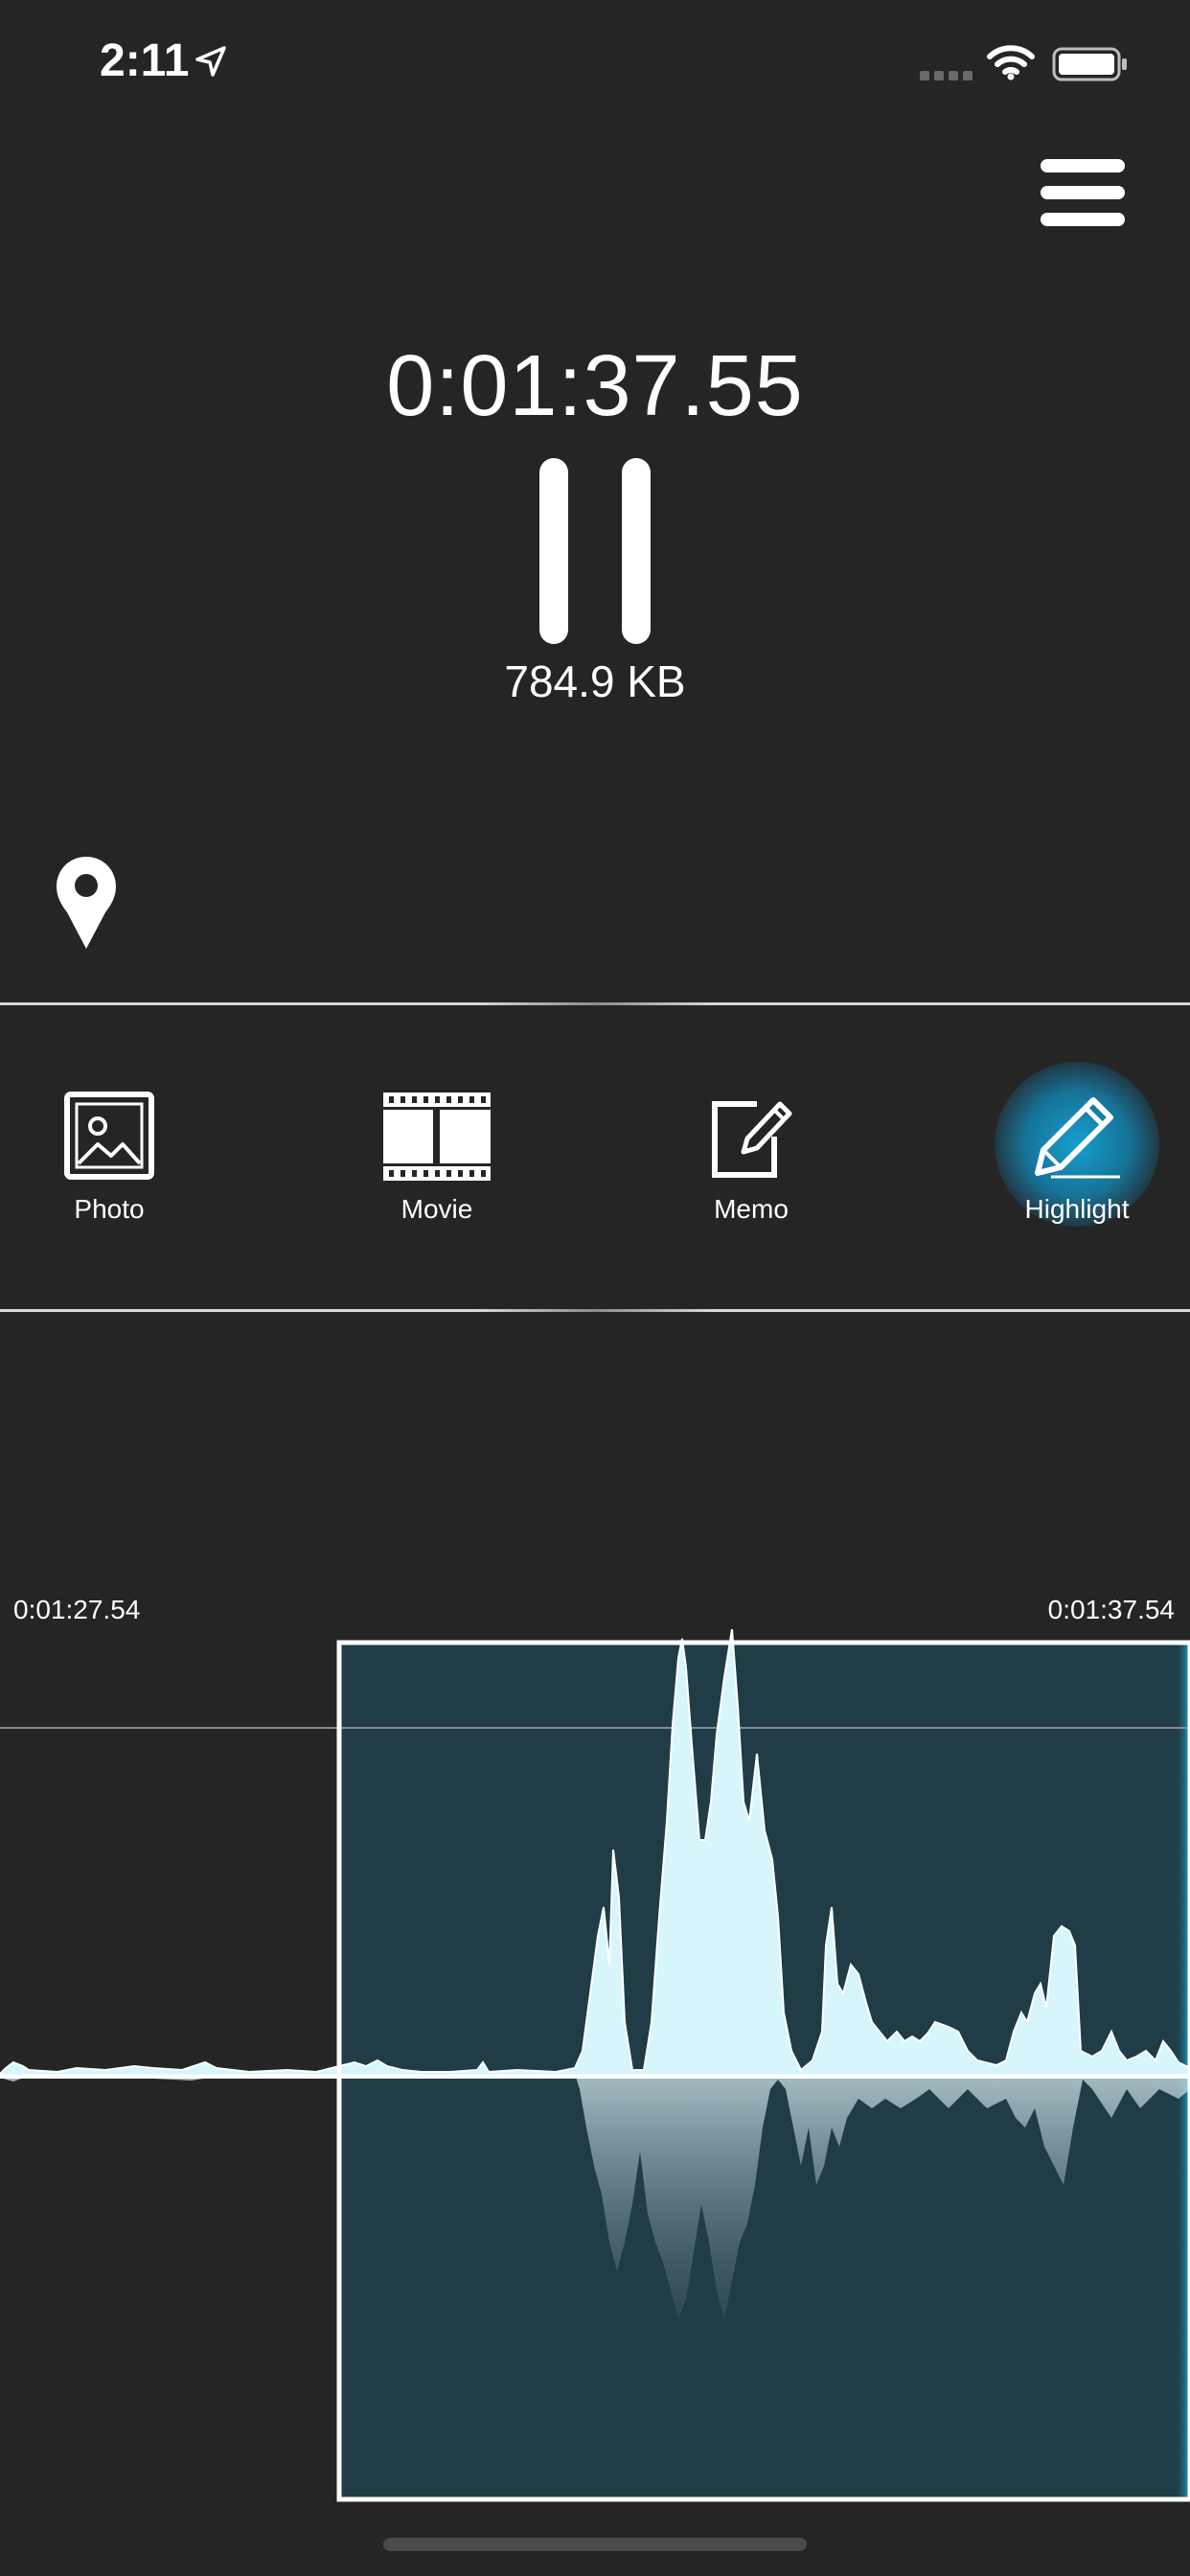 This screenshot has width=1190, height=2576. Describe the element at coordinates (1077, 1138) in the screenshot. I see `pencil-highlight-icon` at that location.